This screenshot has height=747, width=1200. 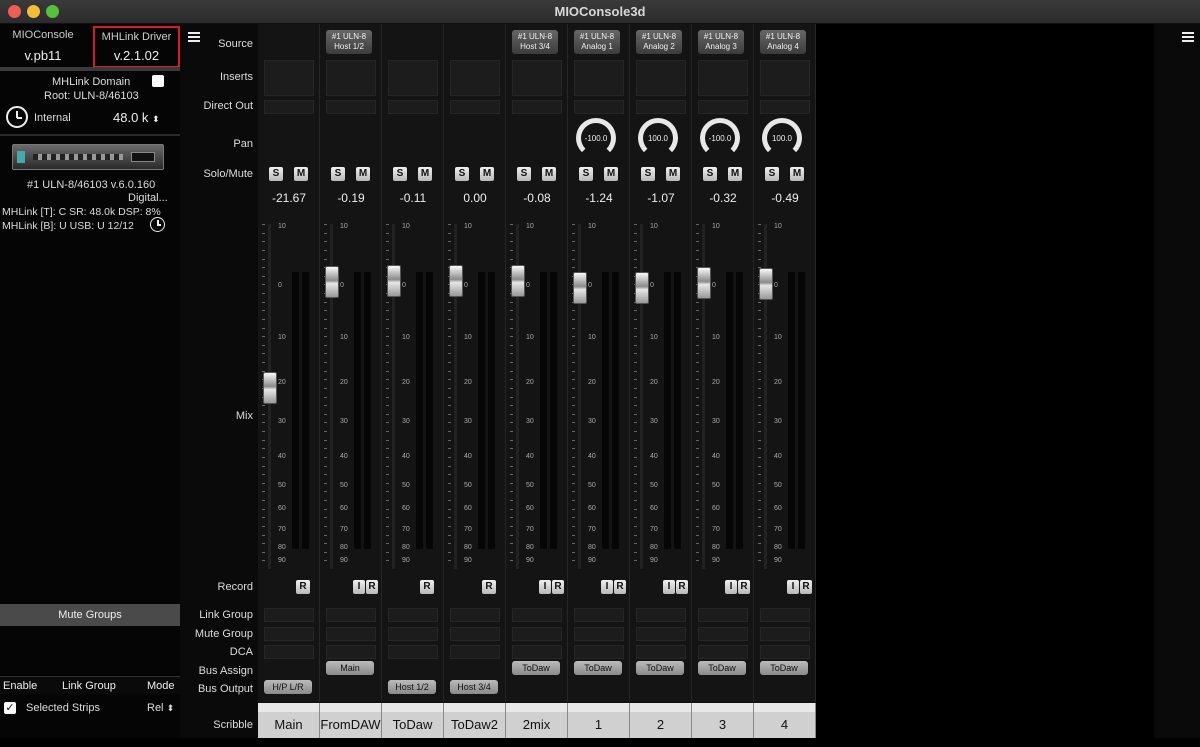 I want to click on selected-strips-checkbox: ✓, so click(x=10, y=708).